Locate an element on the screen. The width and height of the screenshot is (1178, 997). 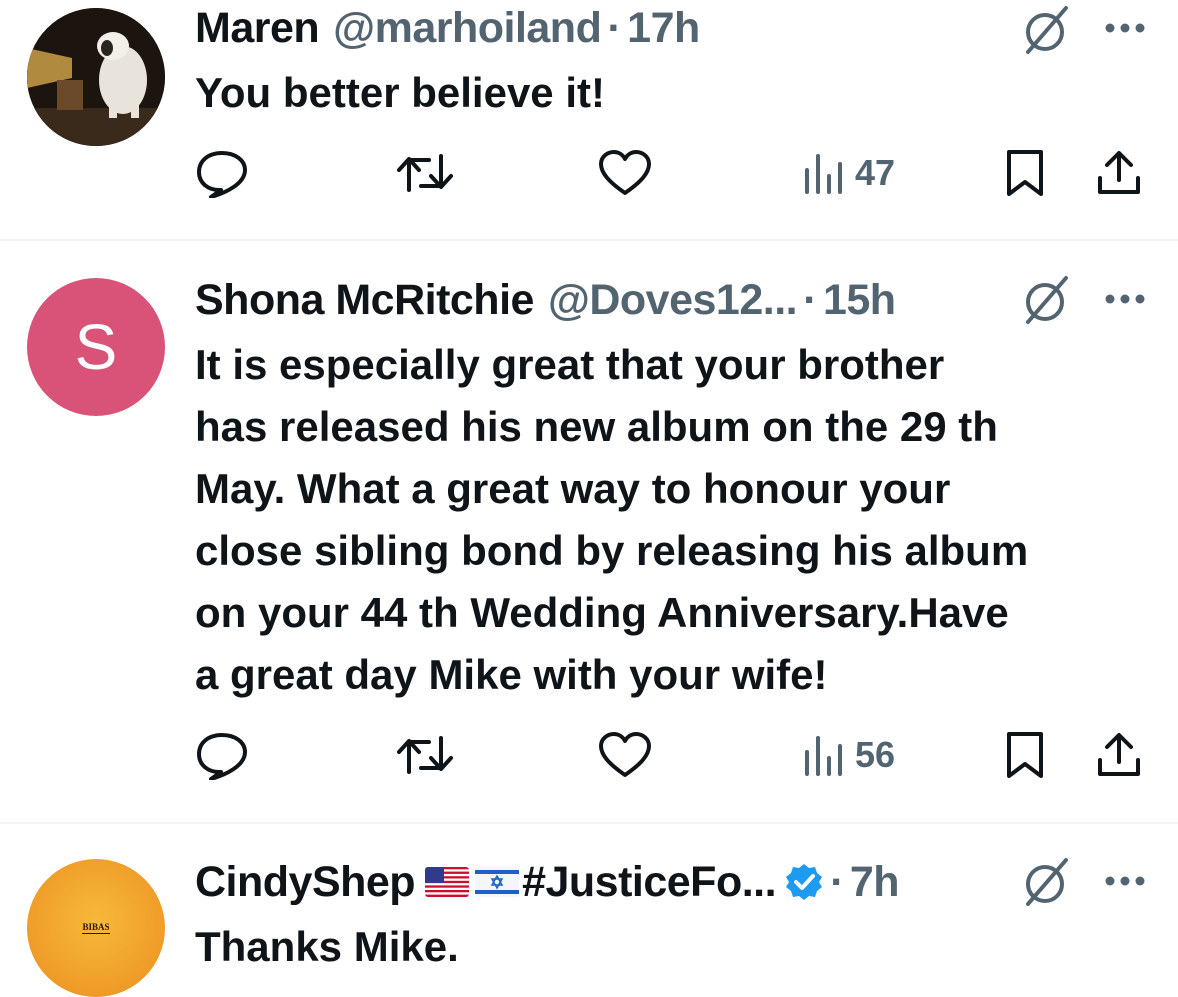
tweet-text-line: May. What a great way to honour your is located at coordinates (573, 488).